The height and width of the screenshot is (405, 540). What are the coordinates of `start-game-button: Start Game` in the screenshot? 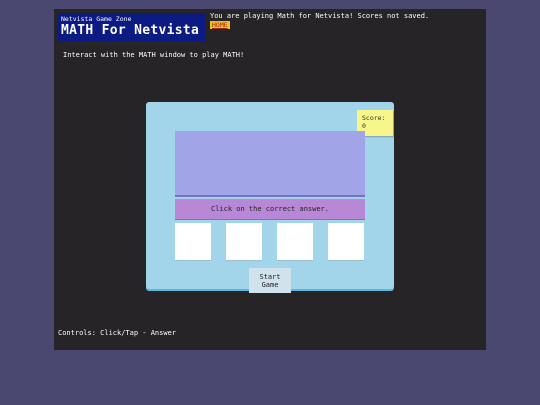 It's located at (270, 280).